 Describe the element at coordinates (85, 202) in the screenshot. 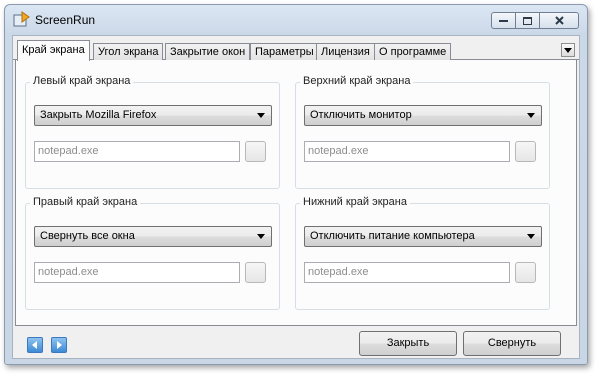

I see `group-label: Правый край экрана` at that location.